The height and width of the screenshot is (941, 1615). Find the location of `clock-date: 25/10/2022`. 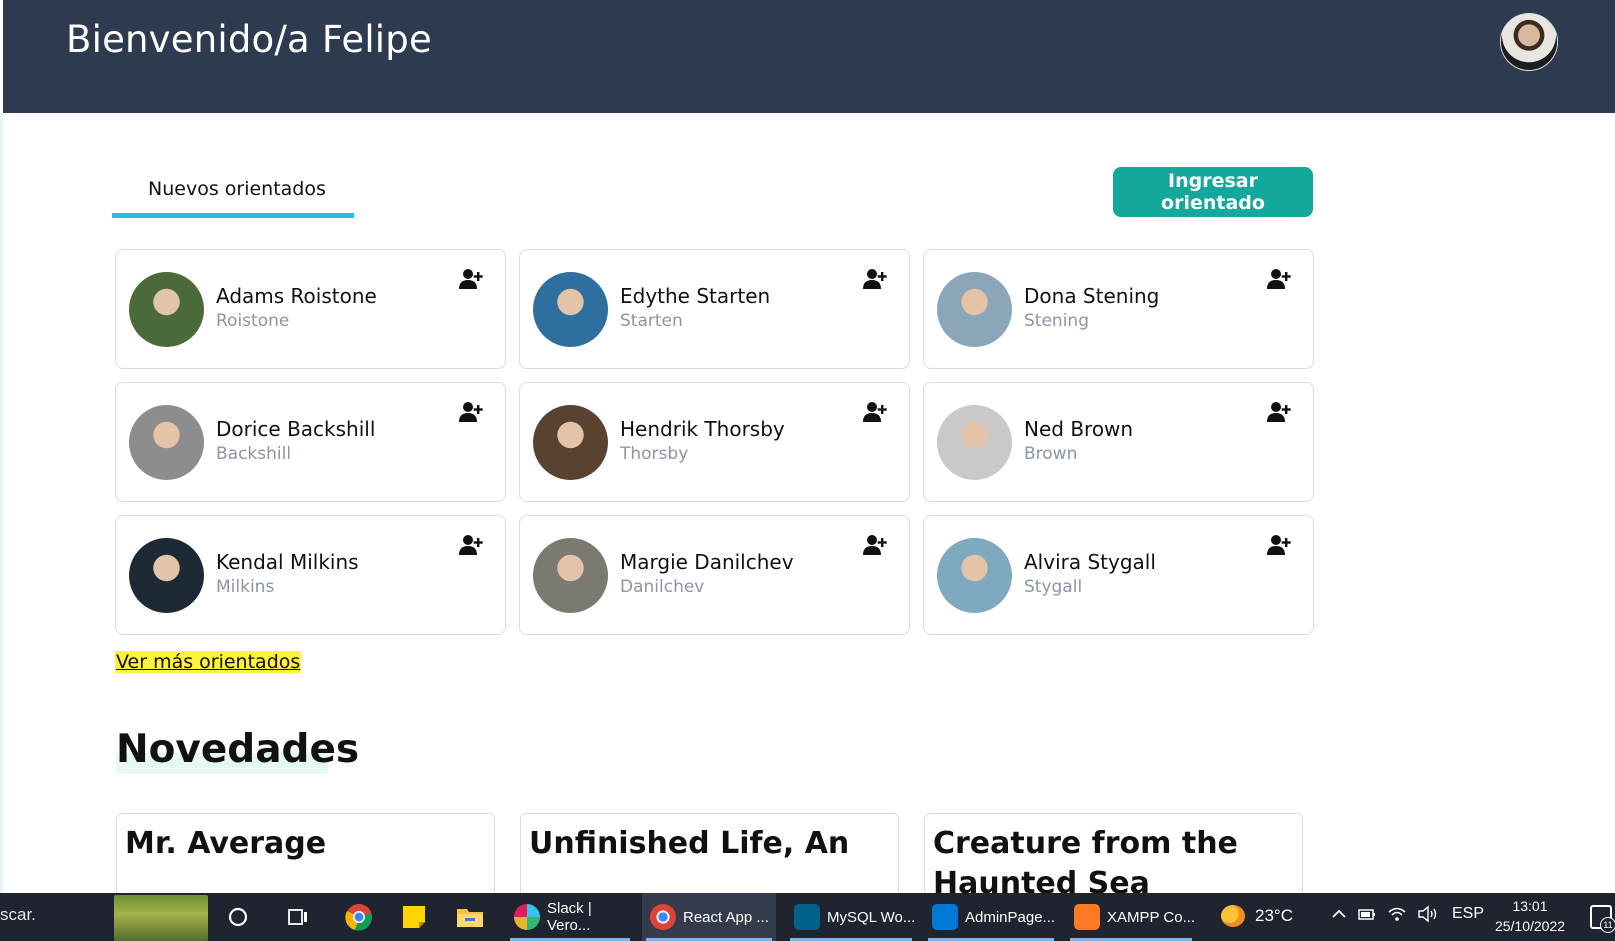

clock-date: 25/10/2022 is located at coordinates (1530, 926).